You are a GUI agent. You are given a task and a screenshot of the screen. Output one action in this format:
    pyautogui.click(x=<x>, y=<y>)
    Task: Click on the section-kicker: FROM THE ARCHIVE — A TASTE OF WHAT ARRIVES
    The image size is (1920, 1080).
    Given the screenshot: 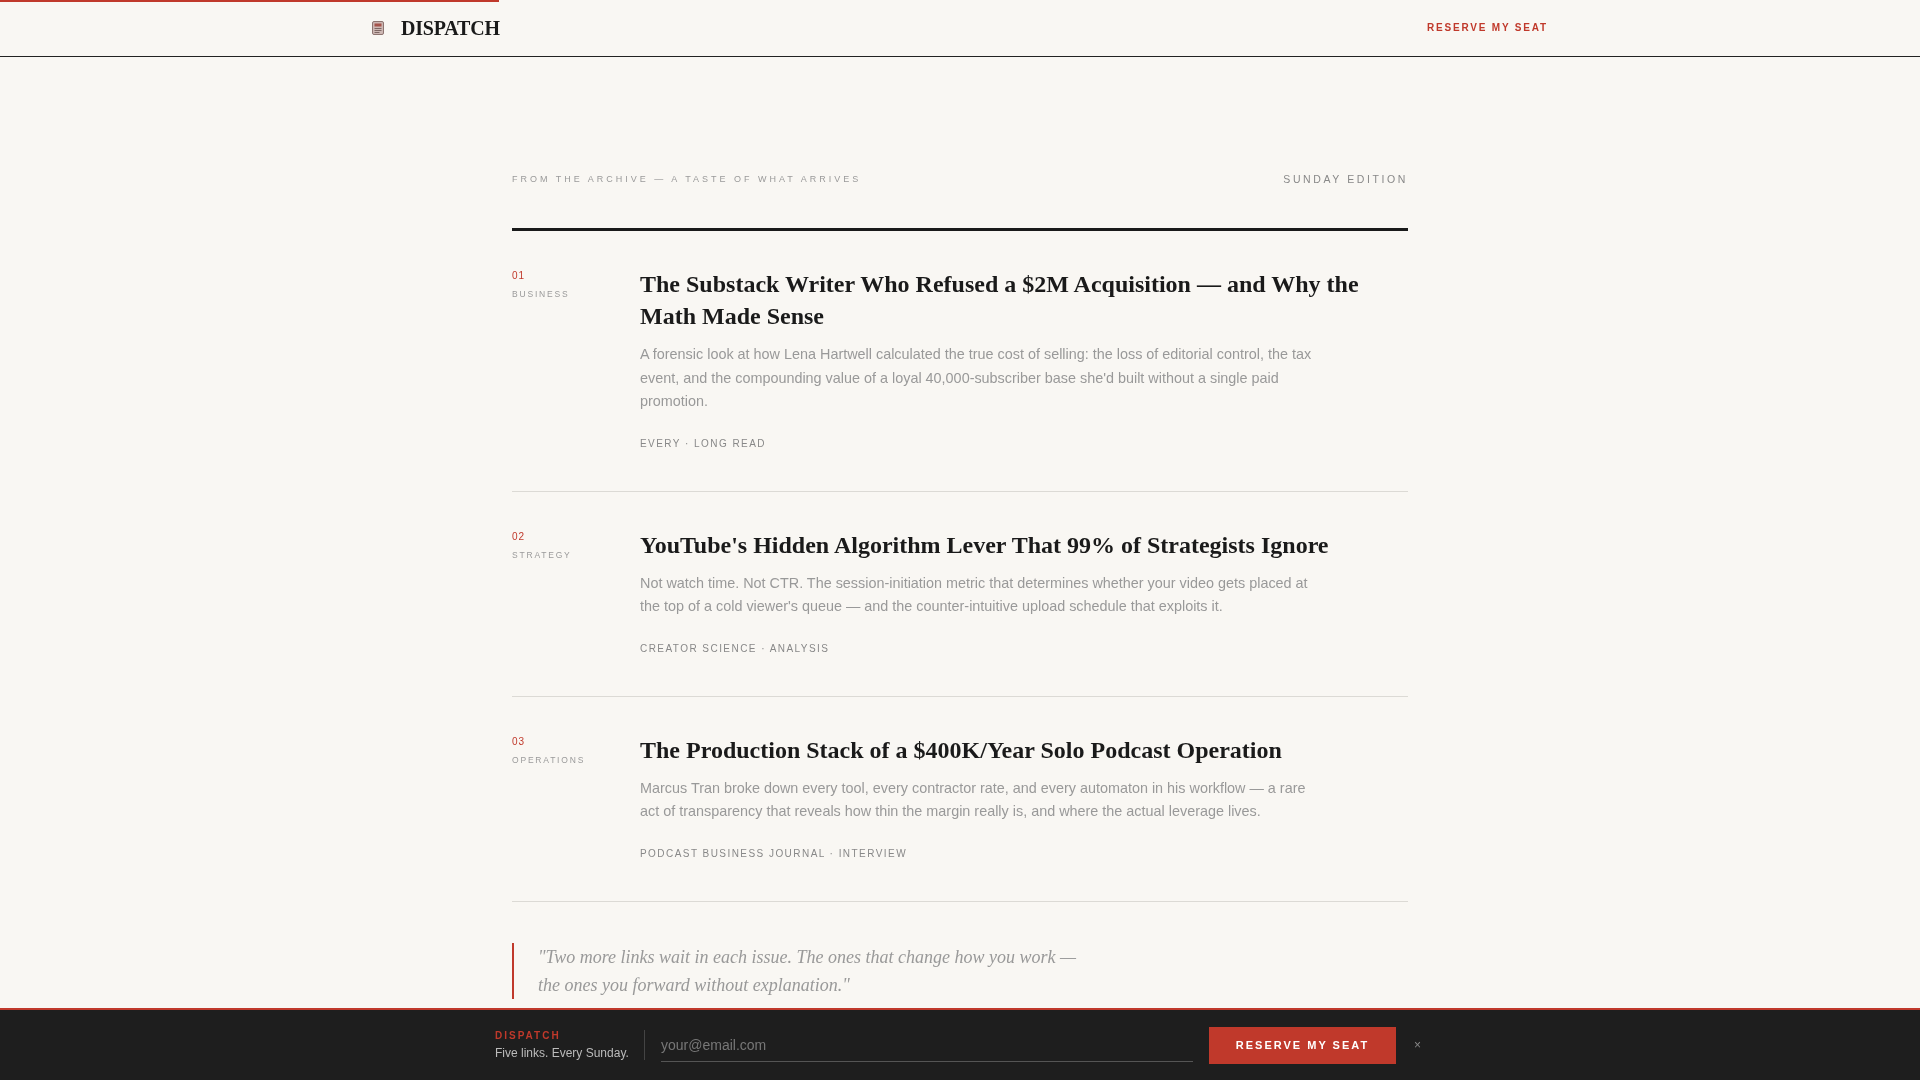 What is the action you would take?
    pyautogui.click(x=687, y=179)
    